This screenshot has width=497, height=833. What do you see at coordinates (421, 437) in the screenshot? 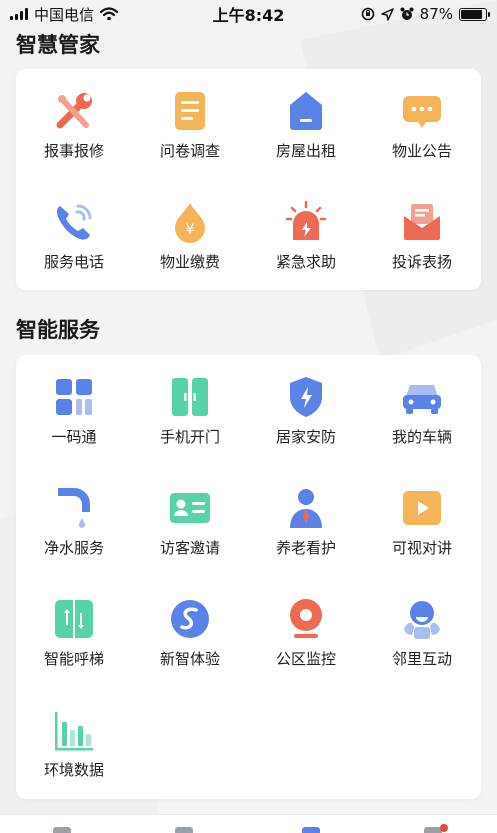
I see `service-item-label: 我的车辆` at bounding box center [421, 437].